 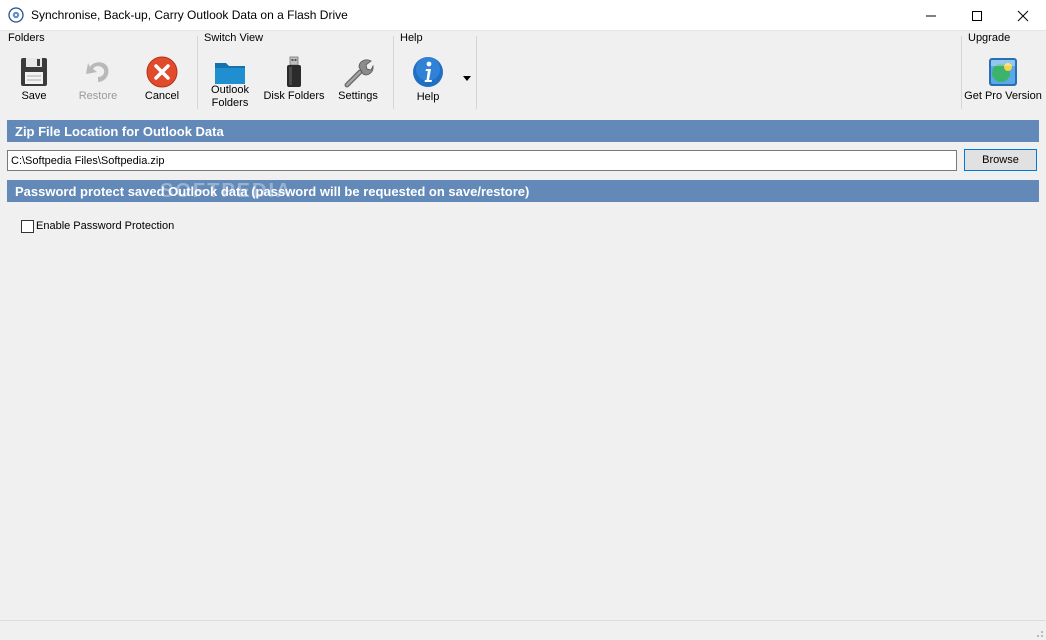 I want to click on maximize-icon, so click(x=977, y=16).